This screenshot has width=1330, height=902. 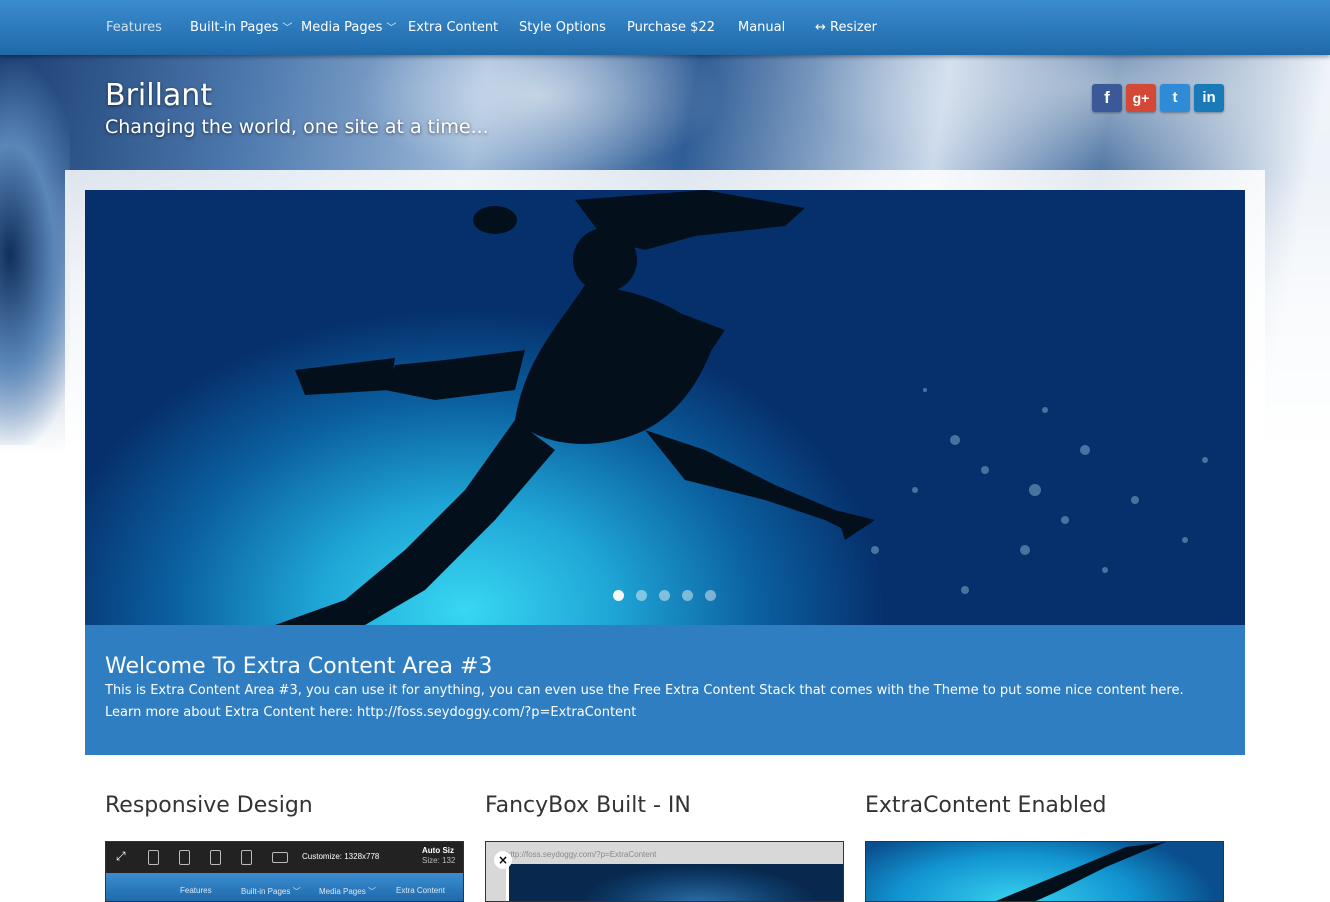 What do you see at coordinates (588, 805) in the screenshot?
I see `feature-heading-fancybox: FancyBox Built - IN` at bounding box center [588, 805].